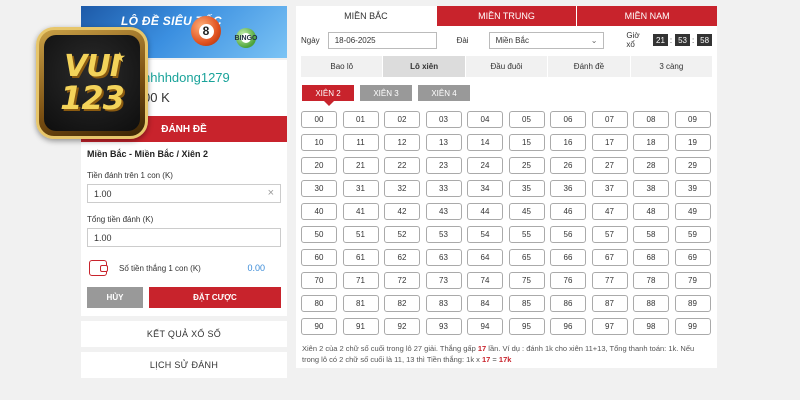  I want to click on number-cell: 04, so click(485, 119).